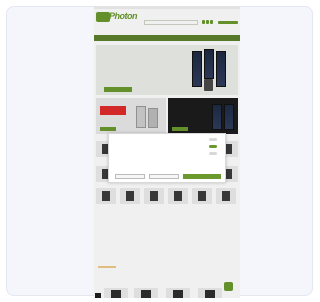 The image size is (320, 302). What do you see at coordinates (130, 176) in the screenshot?
I see `cookie-save-settings-button` at bounding box center [130, 176].